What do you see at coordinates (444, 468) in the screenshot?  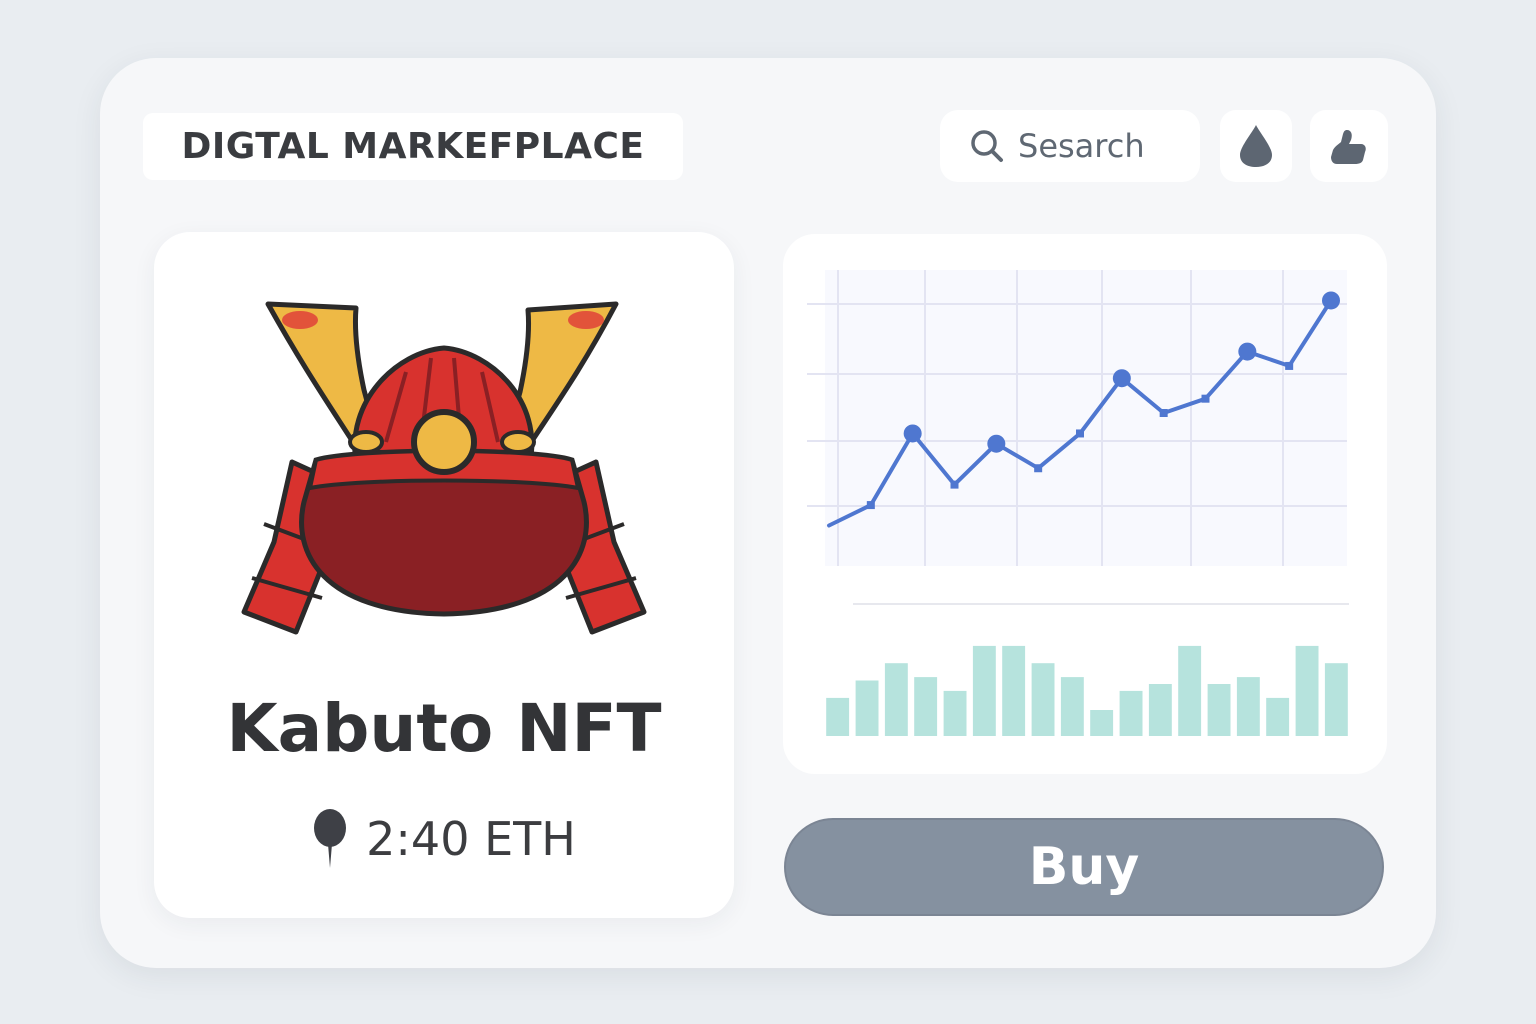 I see `kabuto-helmet-image` at bounding box center [444, 468].